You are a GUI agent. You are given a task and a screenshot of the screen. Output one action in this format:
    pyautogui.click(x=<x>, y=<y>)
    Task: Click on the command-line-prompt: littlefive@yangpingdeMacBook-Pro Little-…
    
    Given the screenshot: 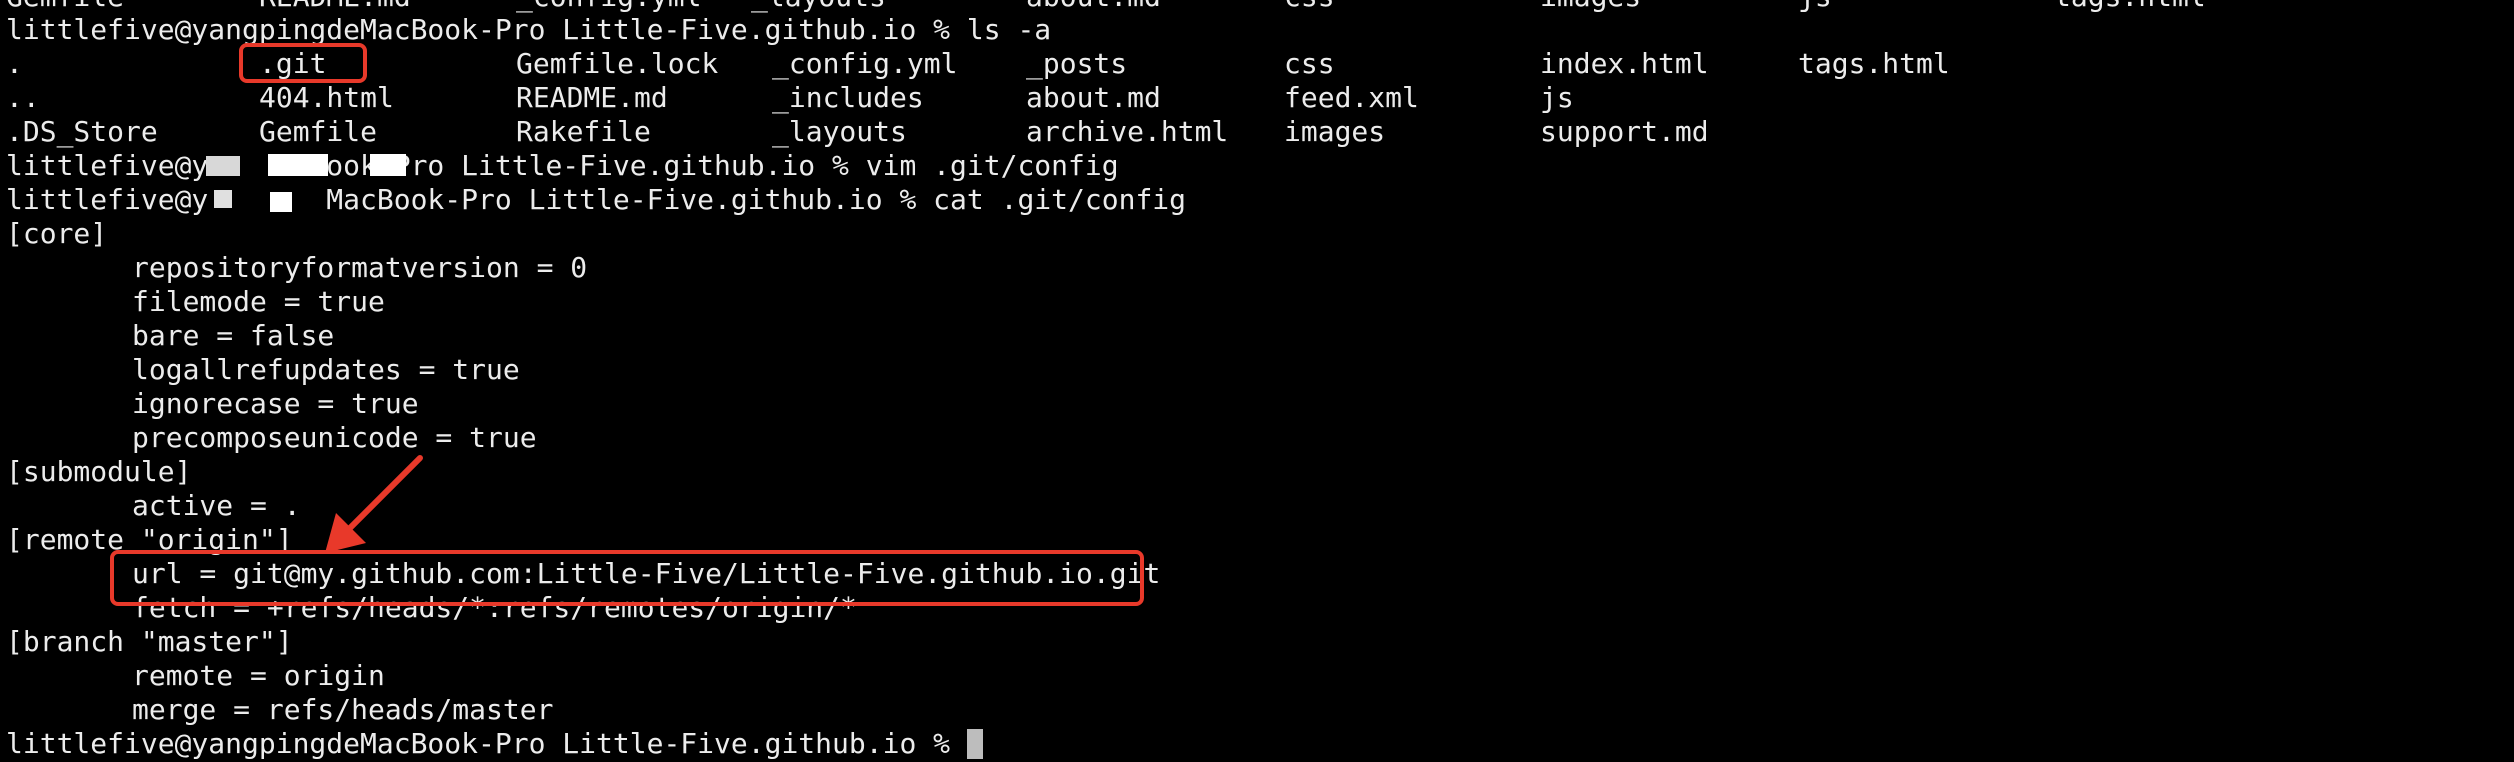 What is the action you would take?
    pyautogui.click(x=494, y=744)
    